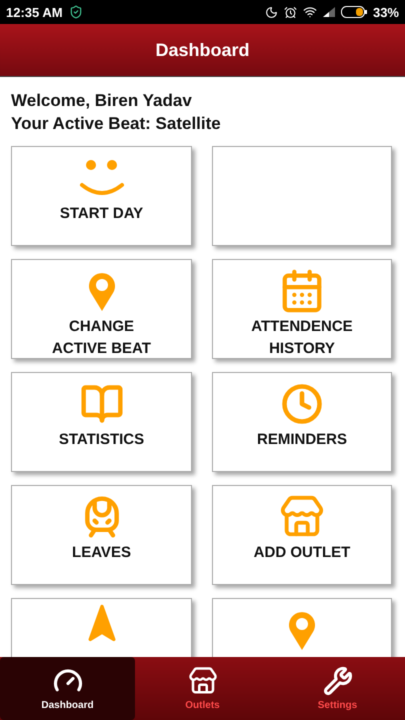  I want to click on dashboard-tile: ADD OUTLET, so click(302, 535).